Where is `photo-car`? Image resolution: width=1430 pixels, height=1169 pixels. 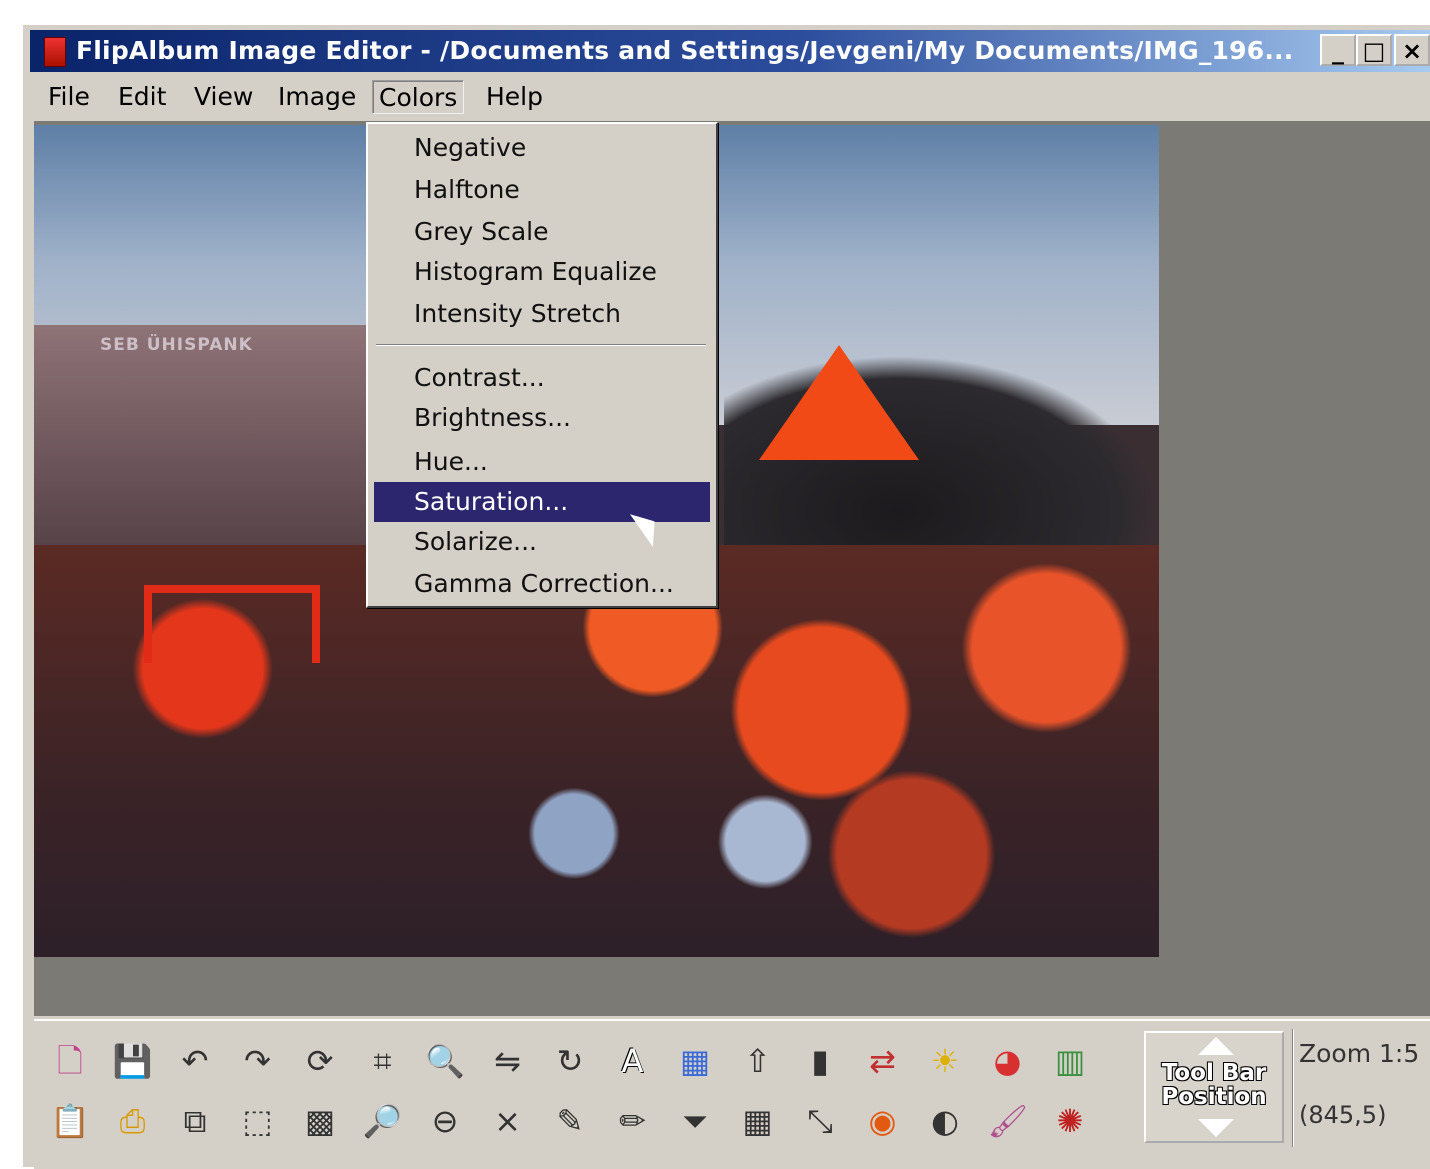 photo-car is located at coordinates (232, 624).